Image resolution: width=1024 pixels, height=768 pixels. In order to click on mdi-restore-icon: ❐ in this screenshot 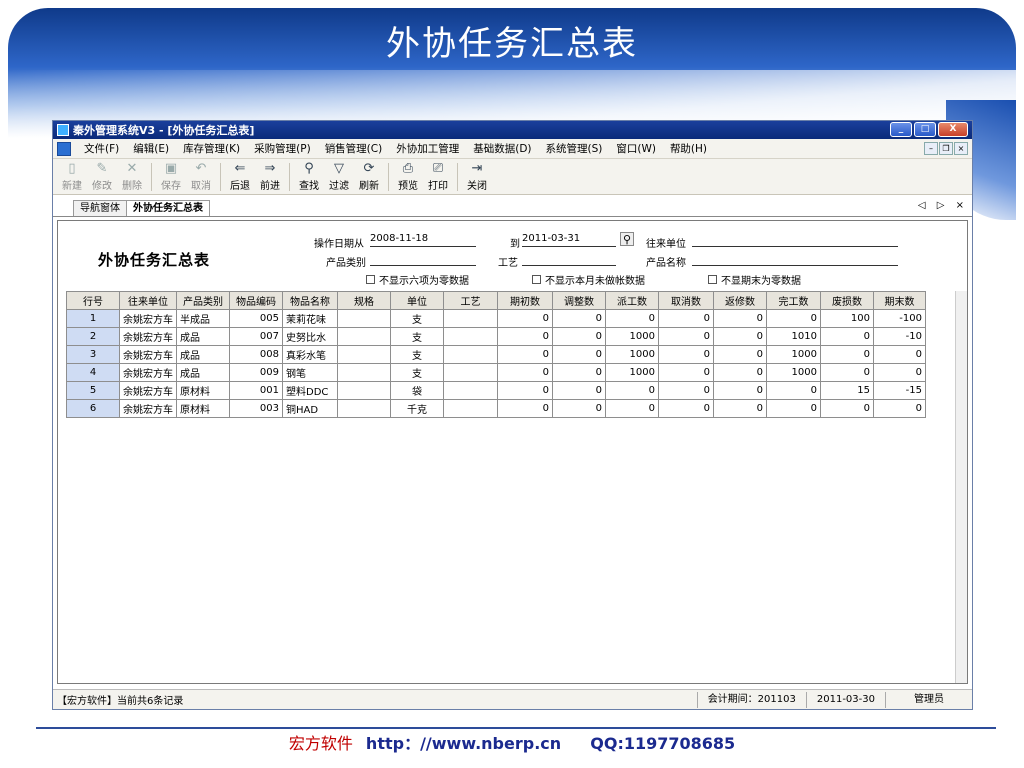, I will do `click(946, 148)`.